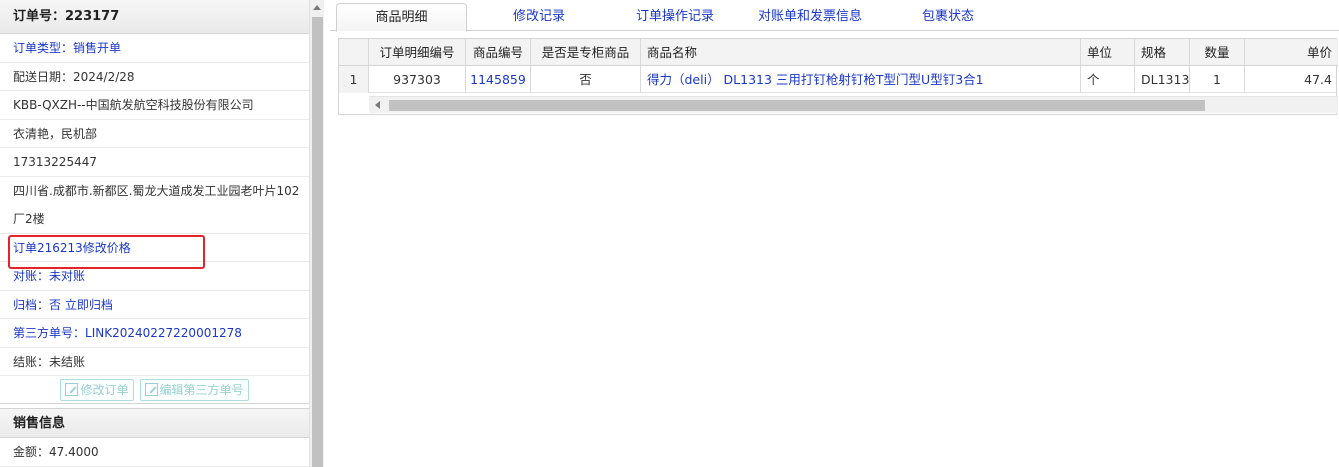  What do you see at coordinates (1318, 79) in the screenshot?
I see `cell-unit-price: 47.4` at bounding box center [1318, 79].